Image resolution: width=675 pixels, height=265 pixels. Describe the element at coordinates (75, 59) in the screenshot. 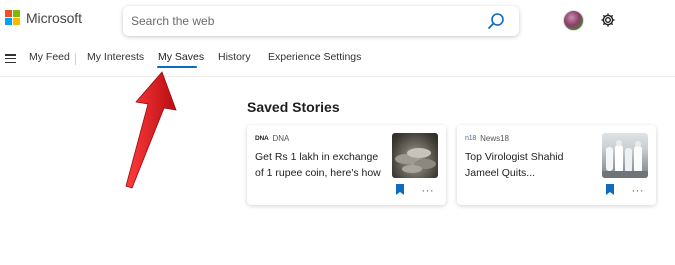

I see `nav-separator` at that location.